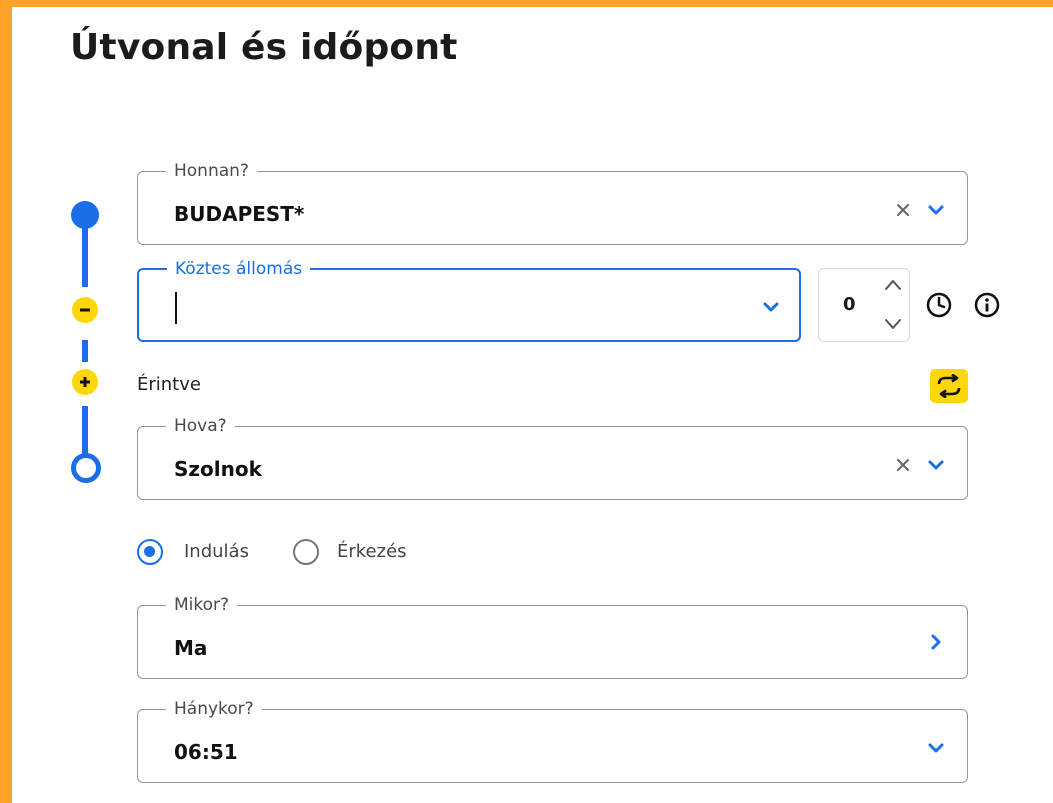 The height and width of the screenshot is (803, 1053). Describe the element at coordinates (372, 551) in the screenshot. I see `radio-arrival-label: Érkezés` at that location.